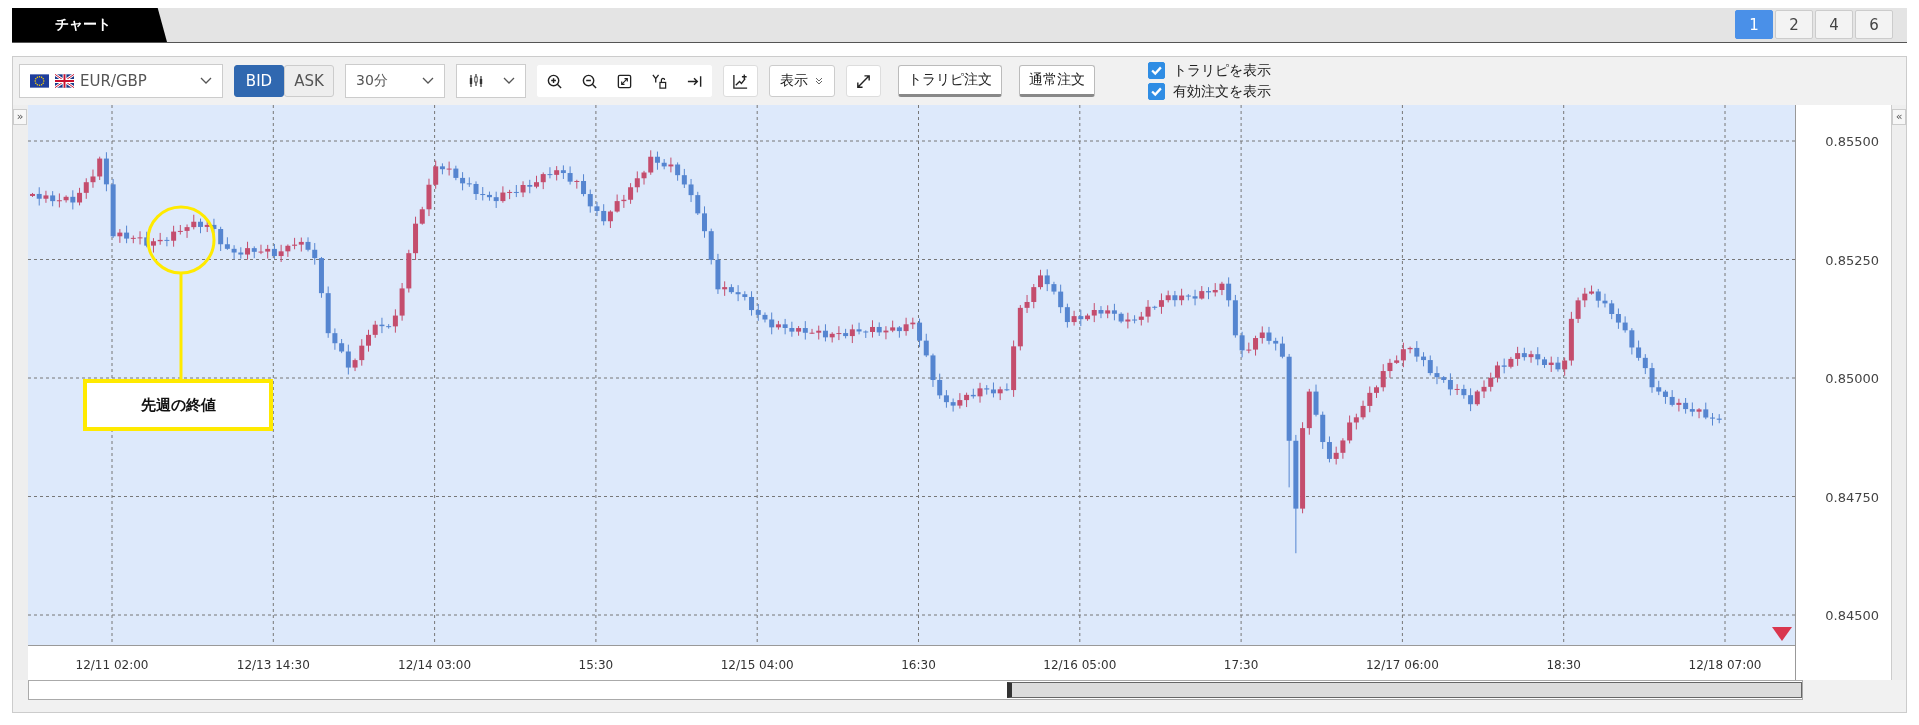  What do you see at coordinates (1782, 634) in the screenshot?
I see `triangle-marker-icon` at bounding box center [1782, 634].